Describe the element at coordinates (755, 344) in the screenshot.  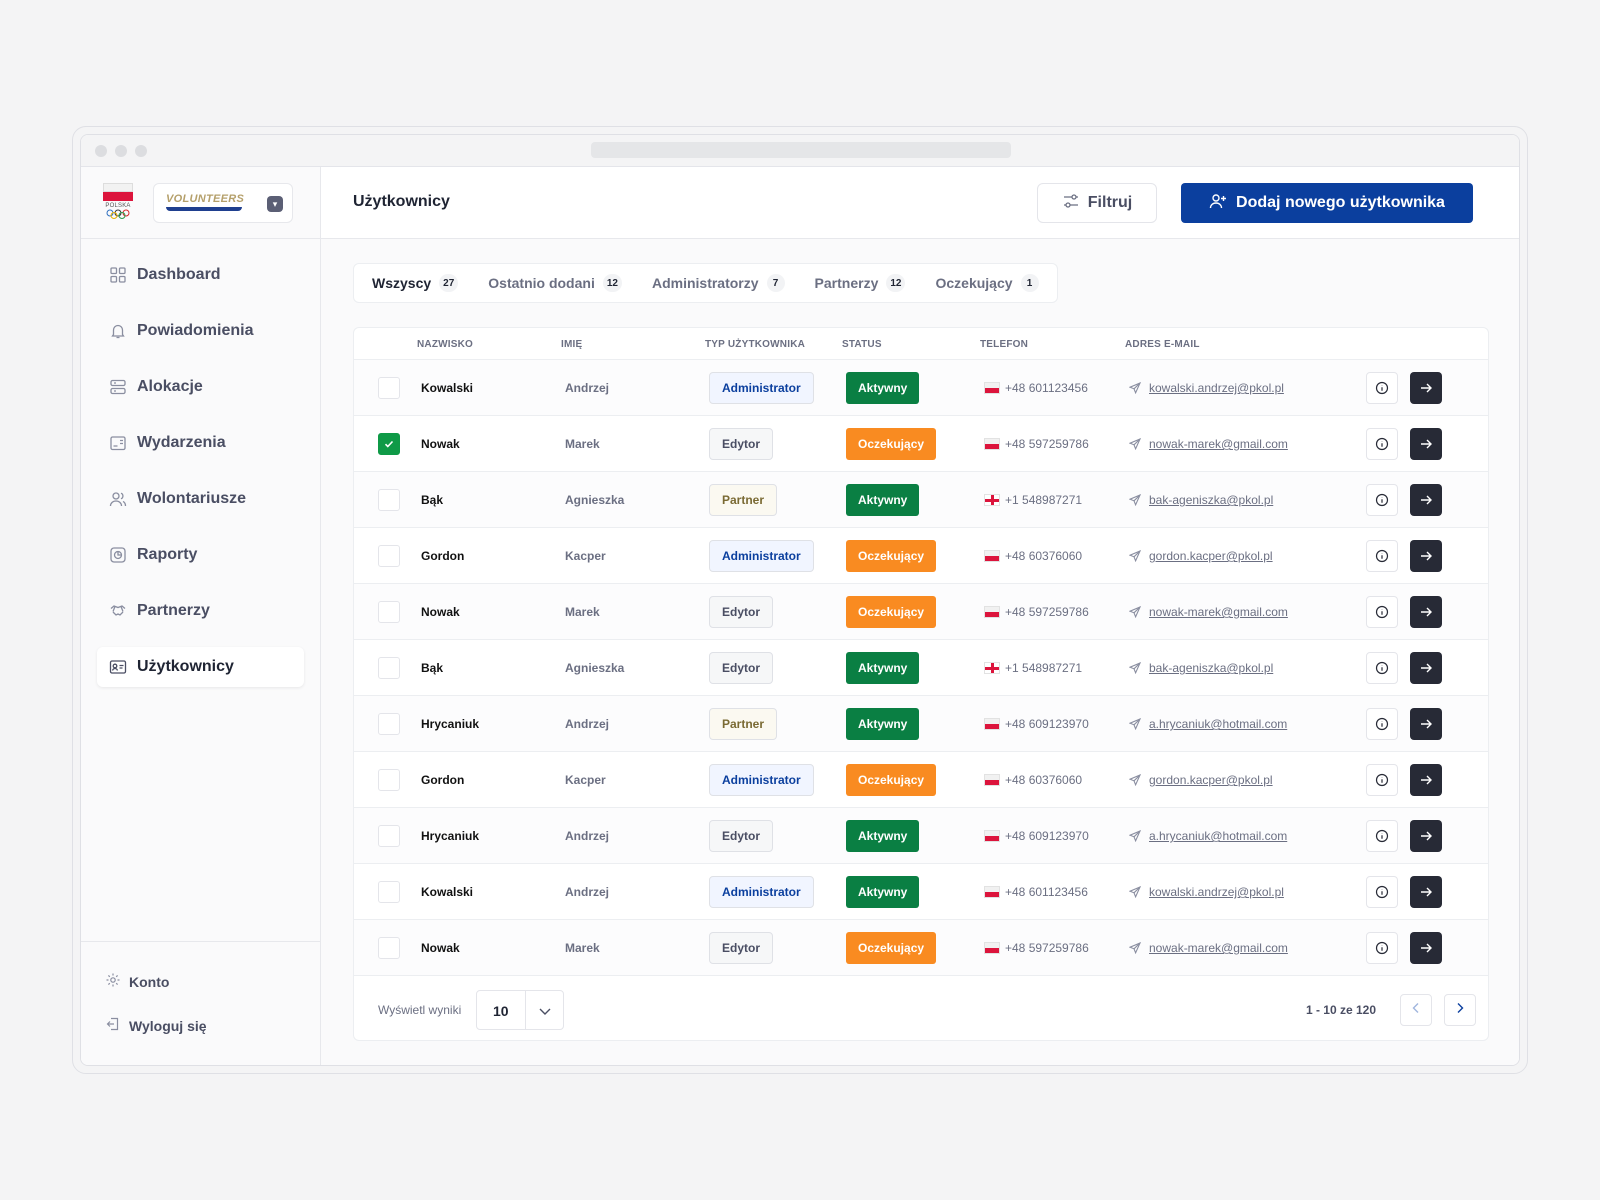
I see `column-header-user-type: TYP UŻYTKOWNIKA` at that location.